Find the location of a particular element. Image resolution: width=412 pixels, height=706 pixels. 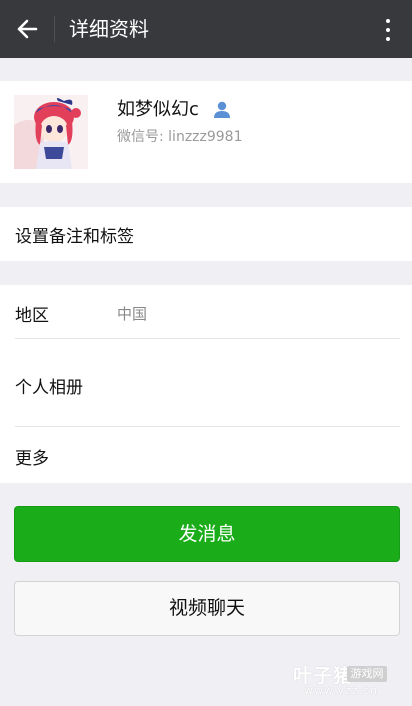

video-call-button: 视频聊天 is located at coordinates (207, 608).